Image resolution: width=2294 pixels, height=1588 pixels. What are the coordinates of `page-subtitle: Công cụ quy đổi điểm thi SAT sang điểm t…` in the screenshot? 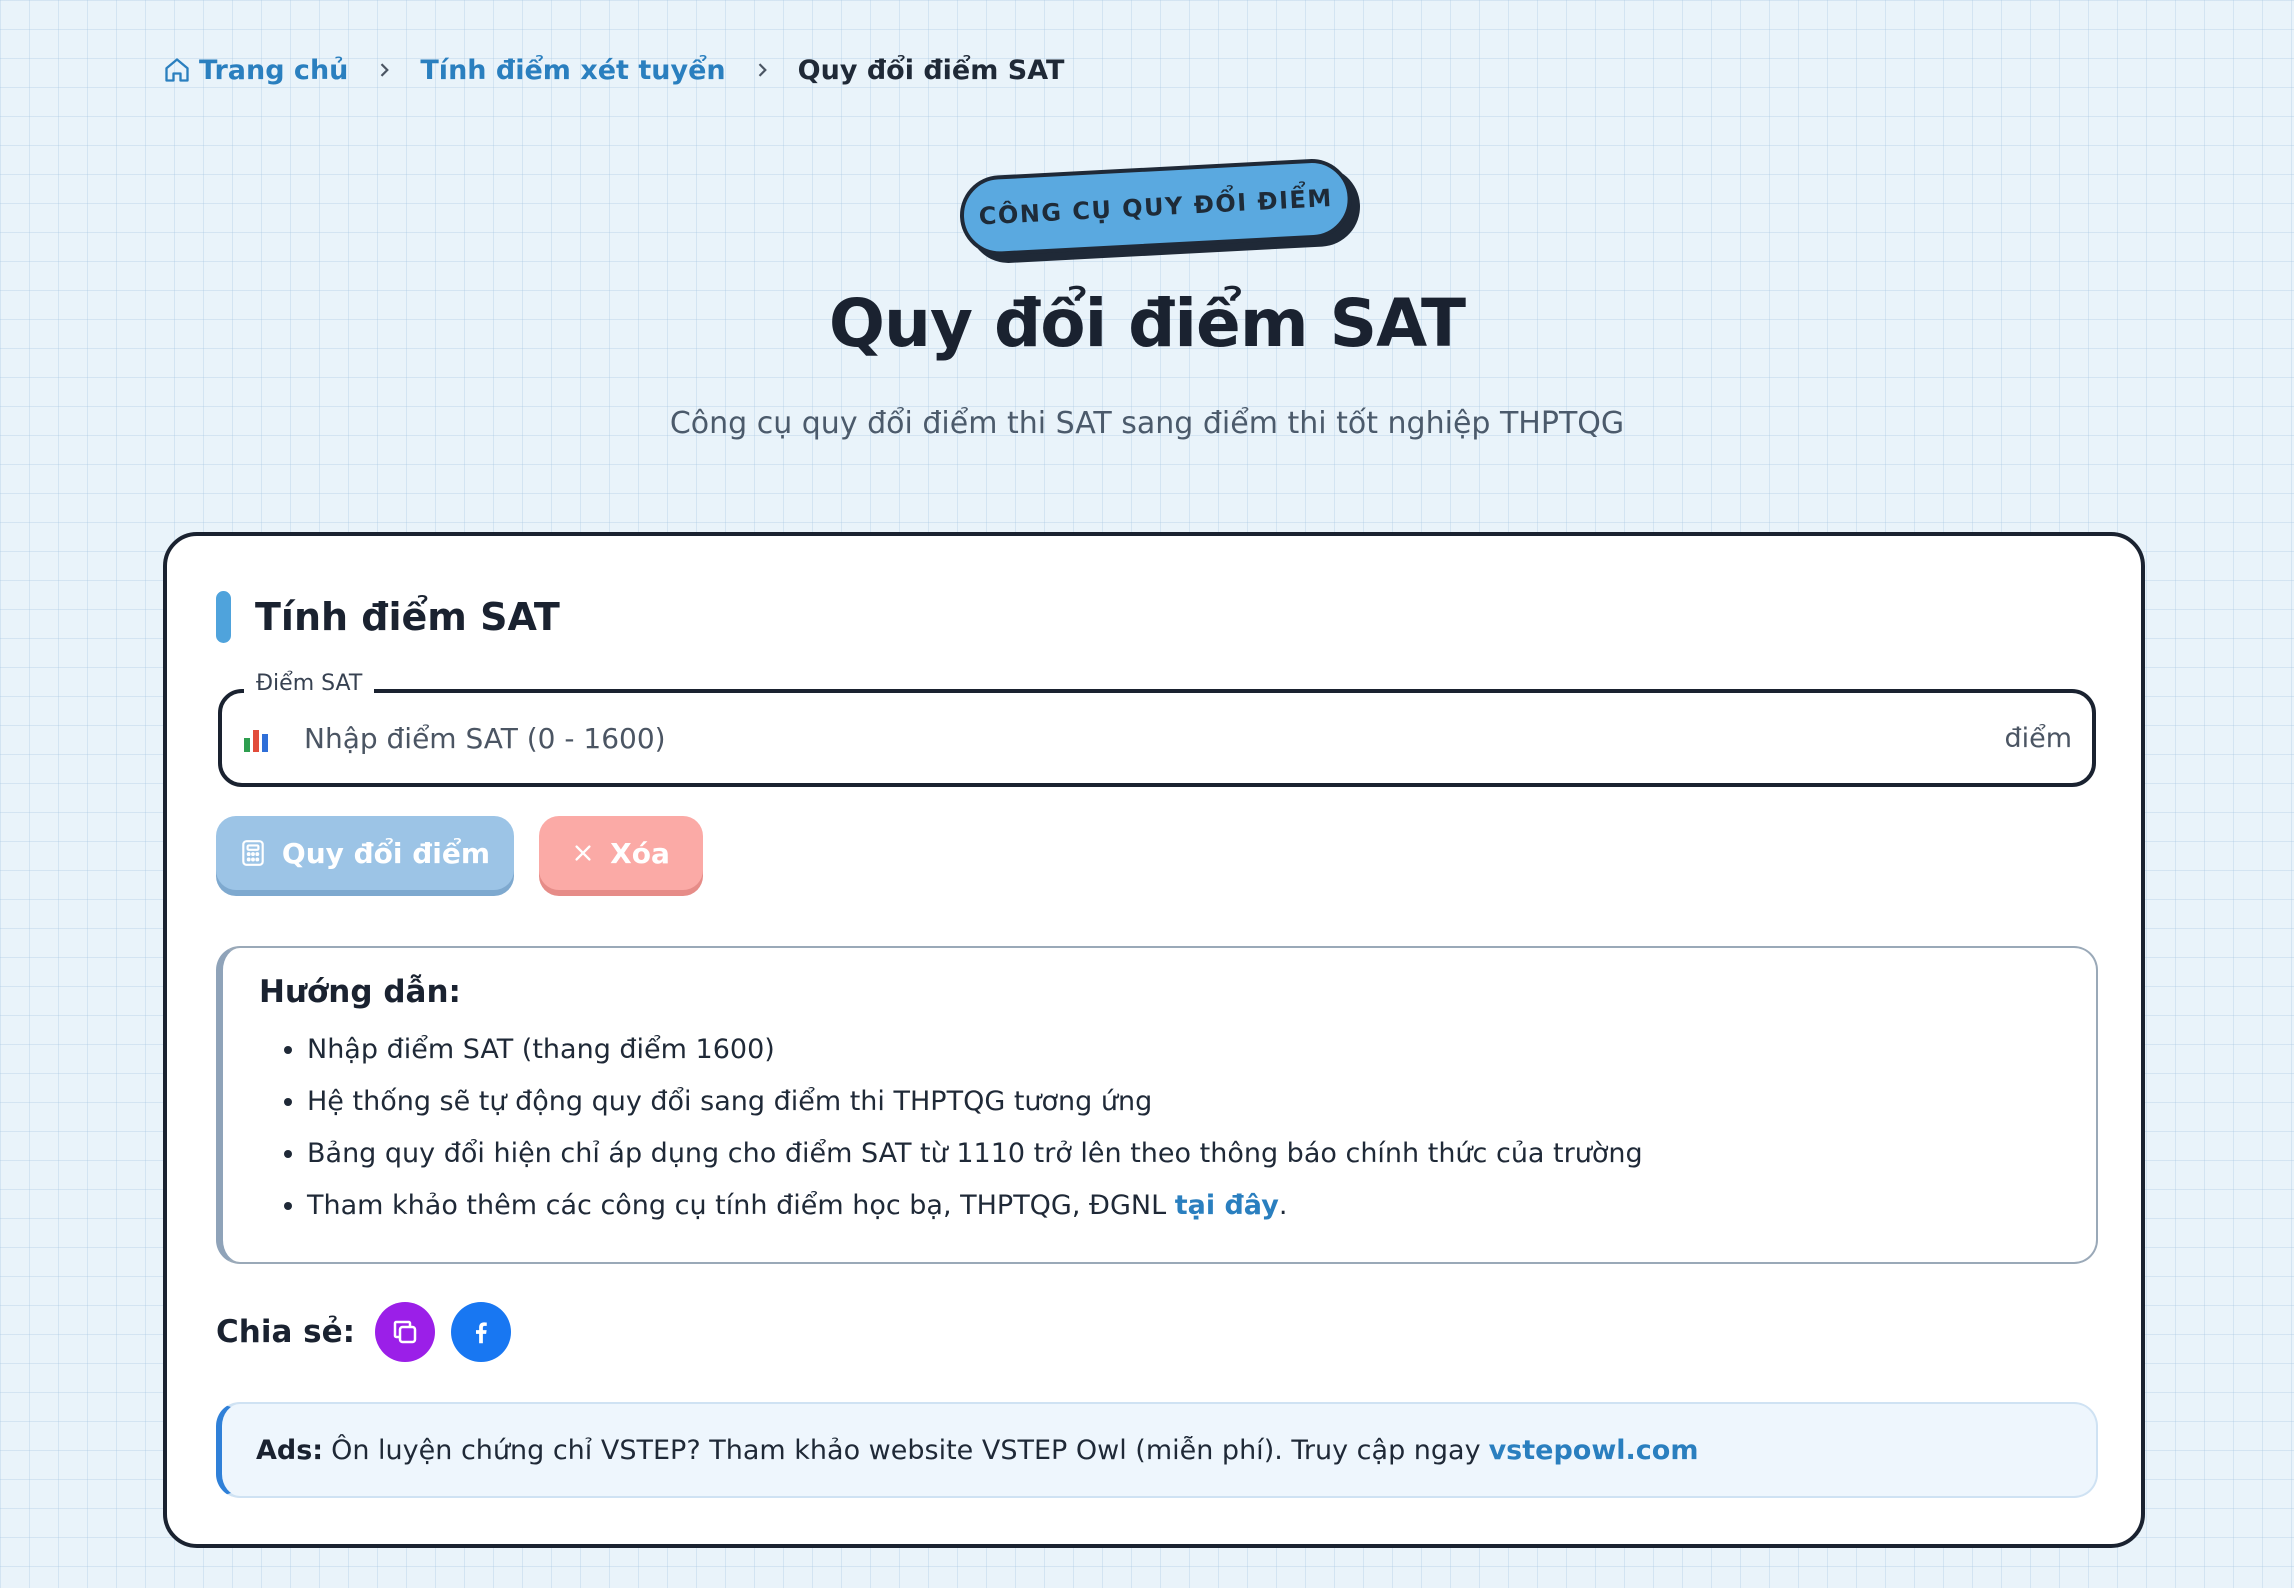 It's located at (1147, 423).